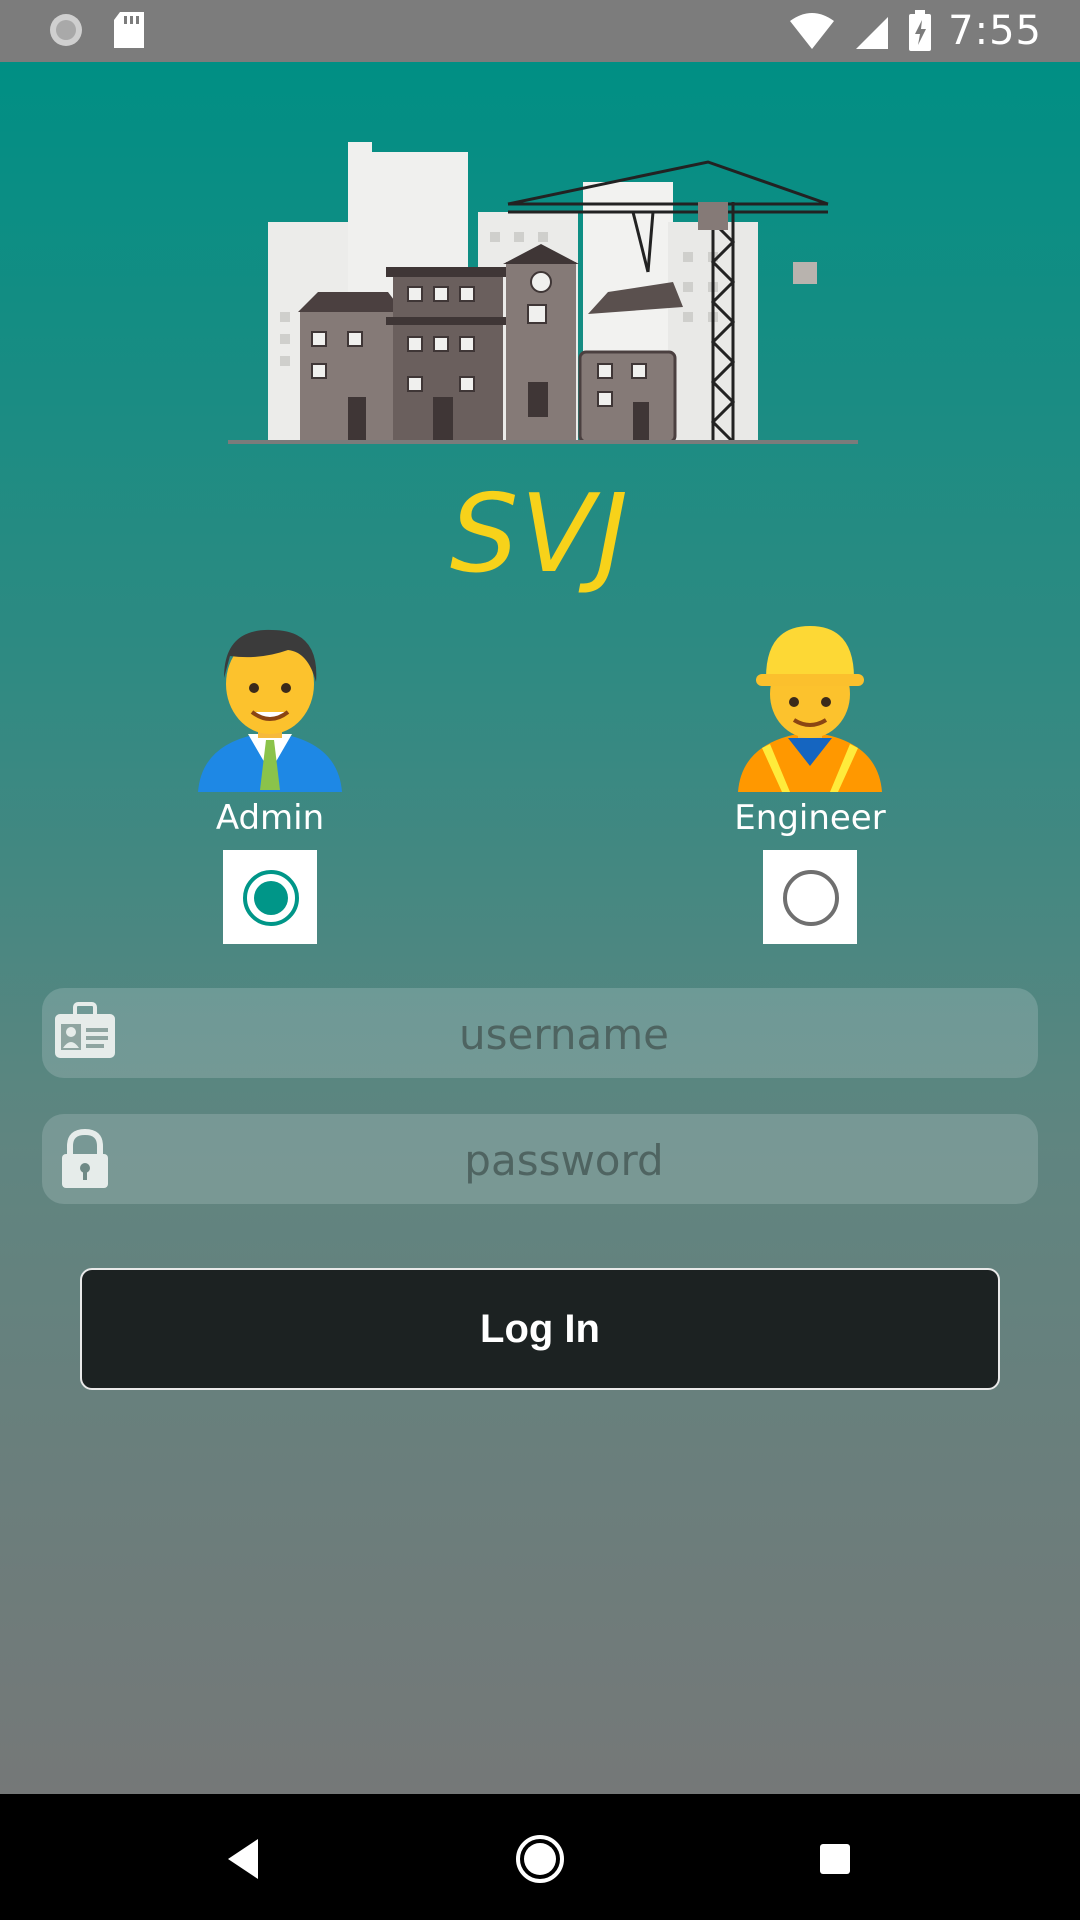 The height and width of the screenshot is (1920, 1080). Describe the element at coordinates (540, 31) in the screenshot. I see `status-bar: 7:55` at that location.